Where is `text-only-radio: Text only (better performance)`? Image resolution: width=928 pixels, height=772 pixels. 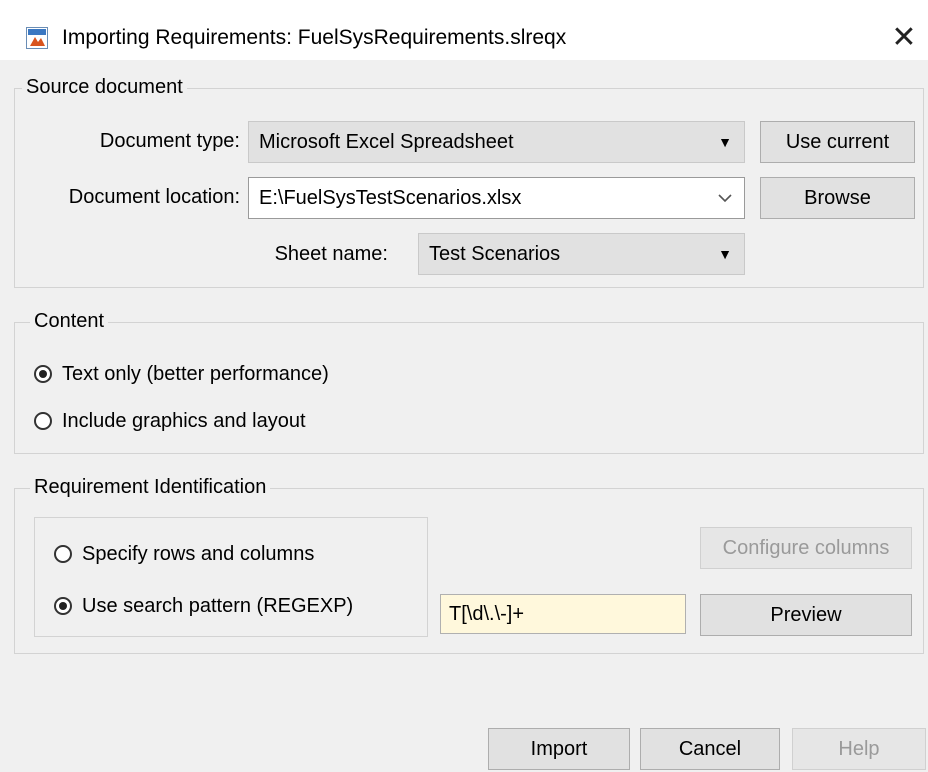 text-only-radio: Text only (better performance) is located at coordinates (181, 374).